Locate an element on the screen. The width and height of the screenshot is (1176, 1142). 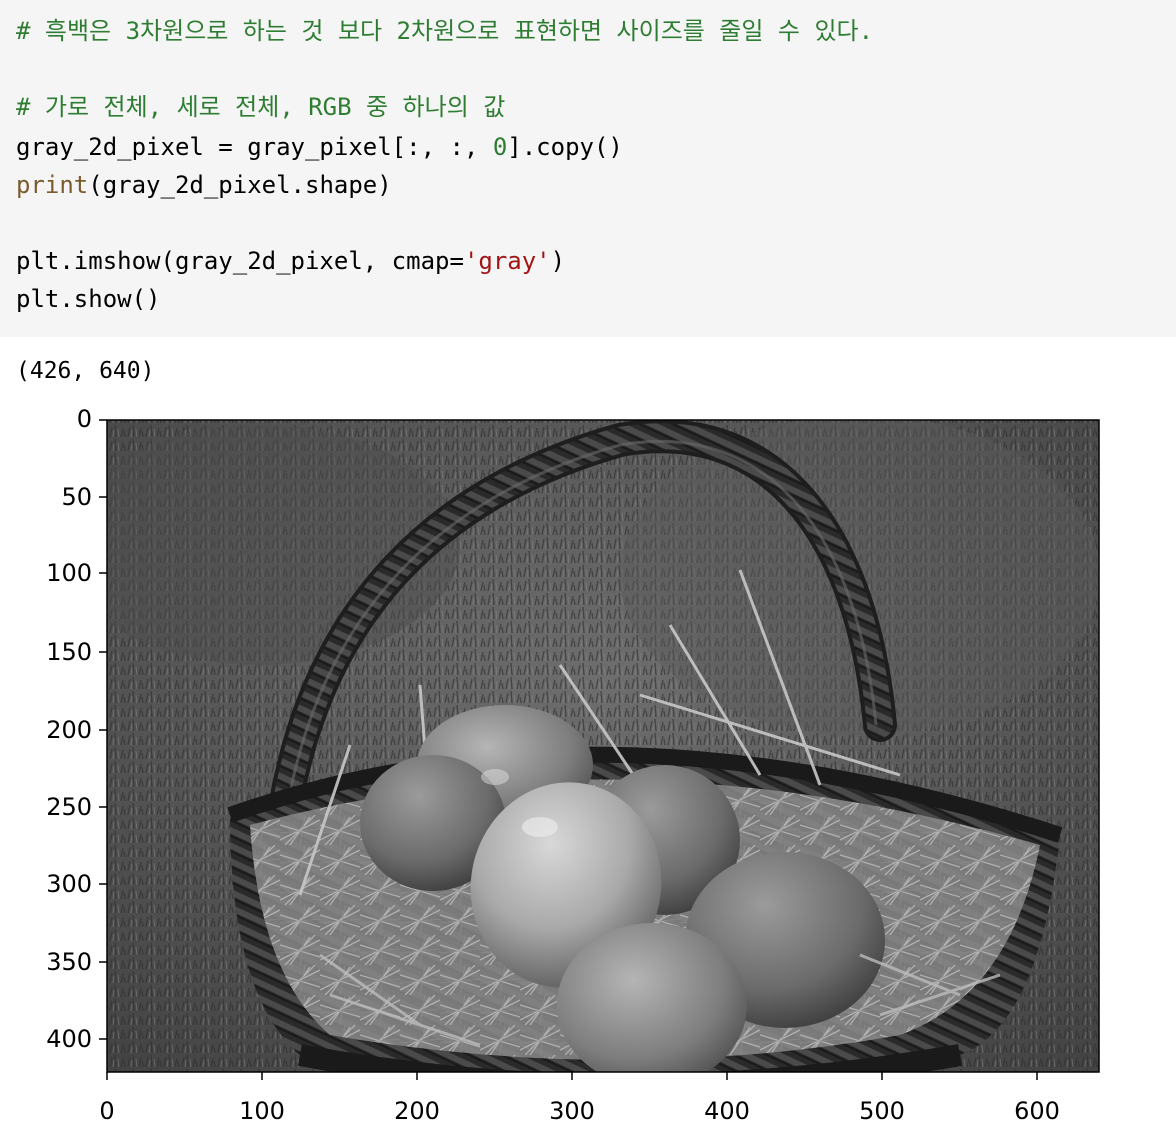
x-tick-label: 600 is located at coordinates (1037, 1111).